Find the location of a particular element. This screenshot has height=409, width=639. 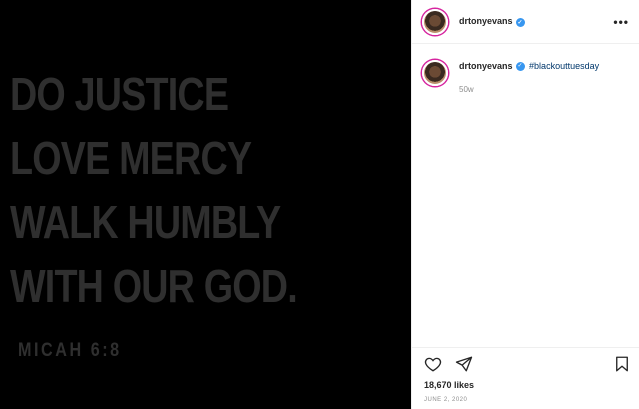

caption-body: drtonyevans ✓ #blackouttuesday 50w is located at coordinates (529, 78).